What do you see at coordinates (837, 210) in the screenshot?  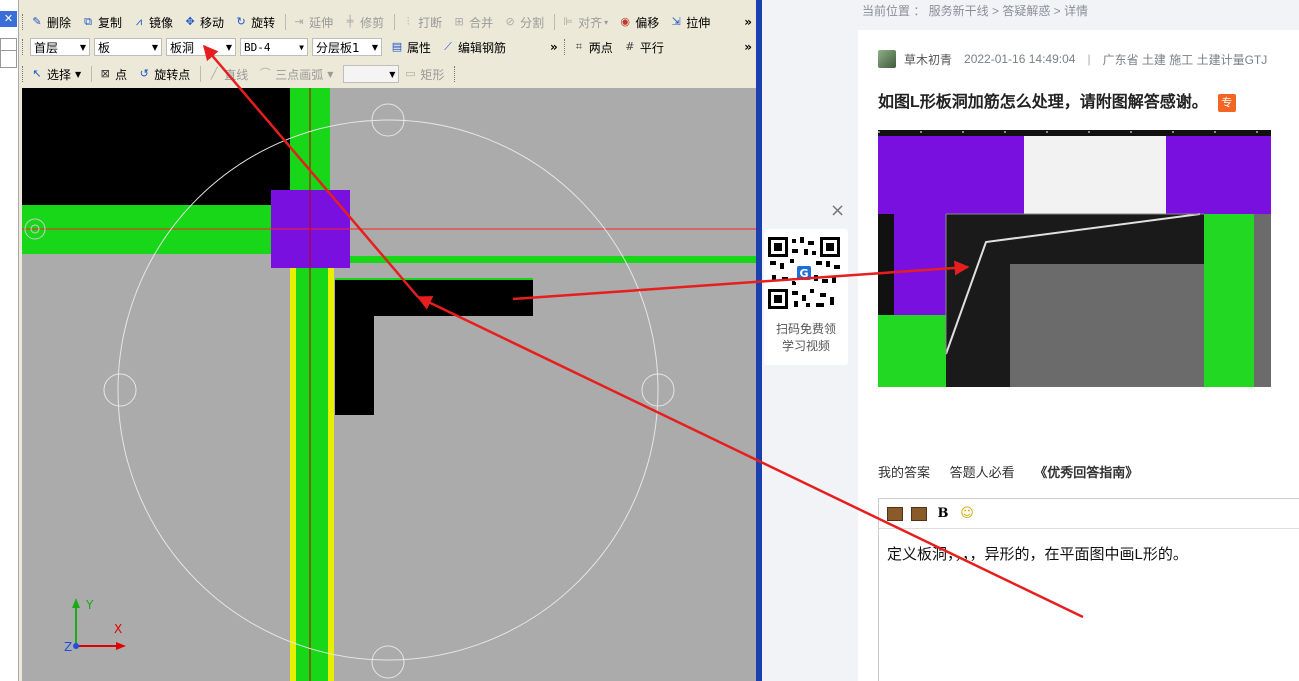 I see `qr-close-icon: ×` at bounding box center [837, 210].